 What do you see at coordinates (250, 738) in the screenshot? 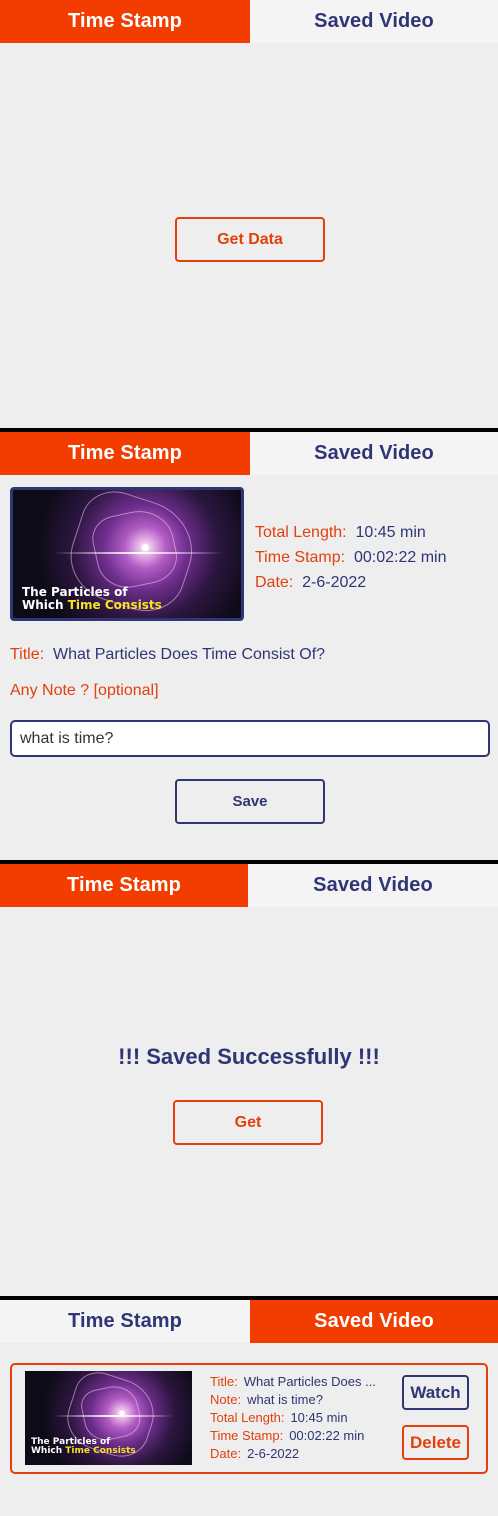
I see `note-input` at bounding box center [250, 738].